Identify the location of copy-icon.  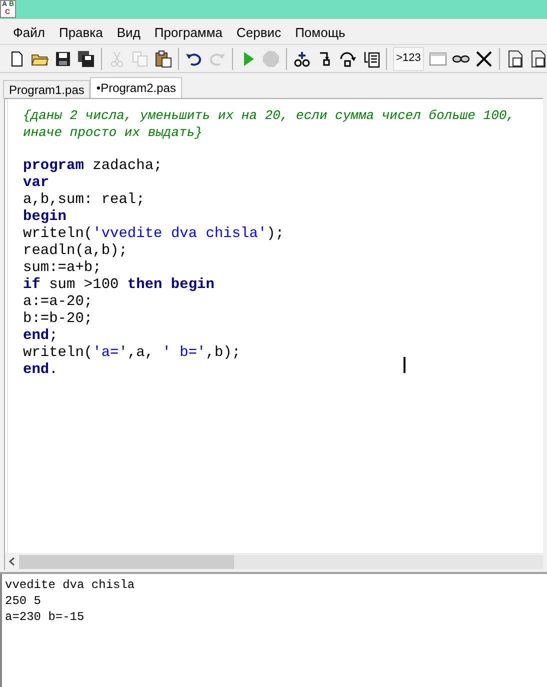
(140, 59).